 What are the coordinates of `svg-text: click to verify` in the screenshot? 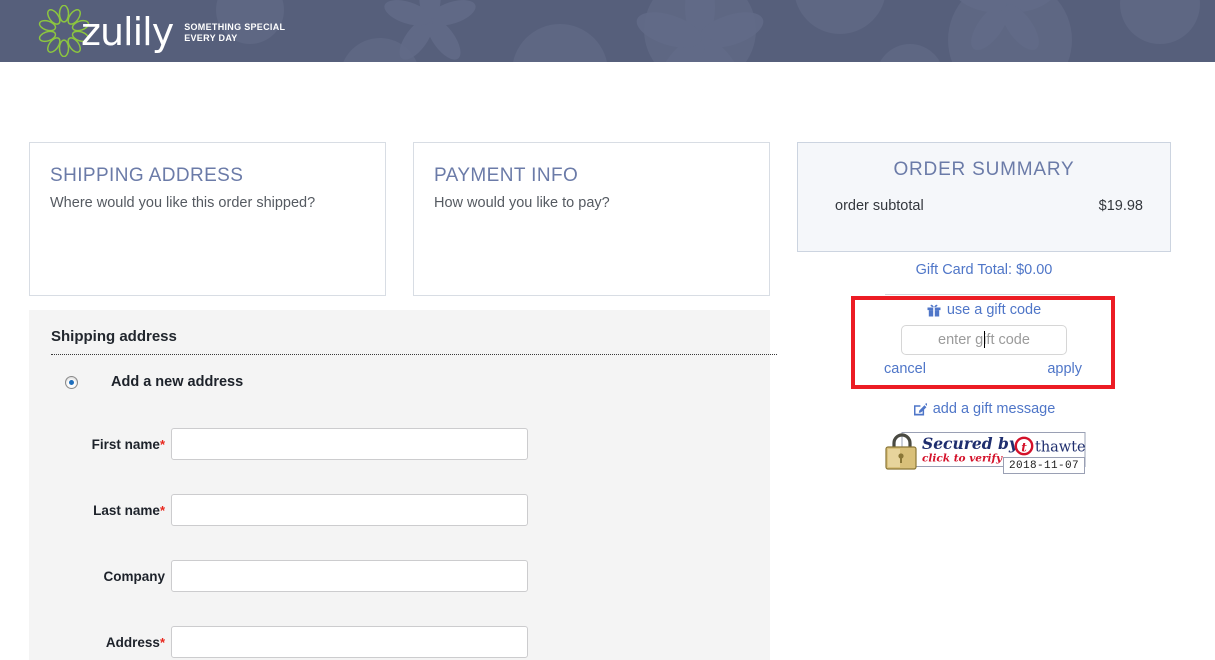 It's located at (962, 459).